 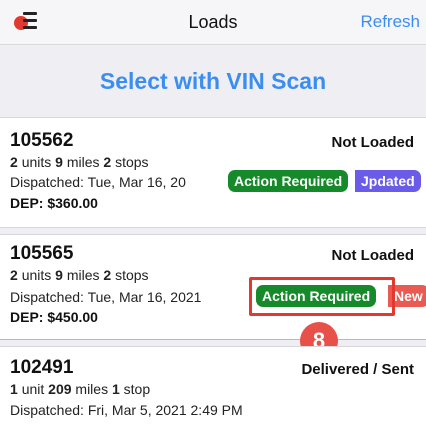 I want to click on load-summary: 1 unit 209 miles 1 stop, so click(x=80, y=389).